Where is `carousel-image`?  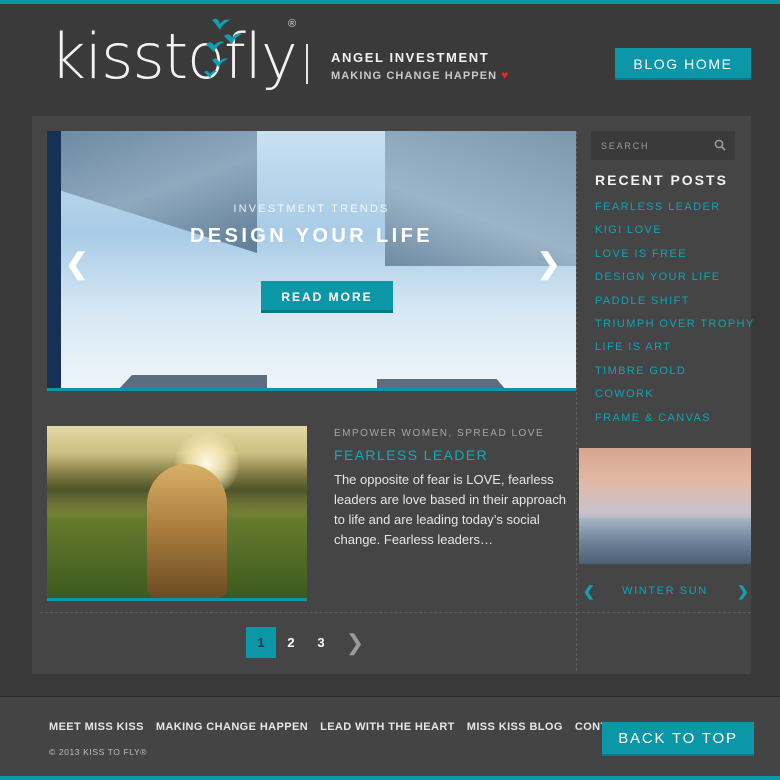 carousel-image is located at coordinates (665, 506).